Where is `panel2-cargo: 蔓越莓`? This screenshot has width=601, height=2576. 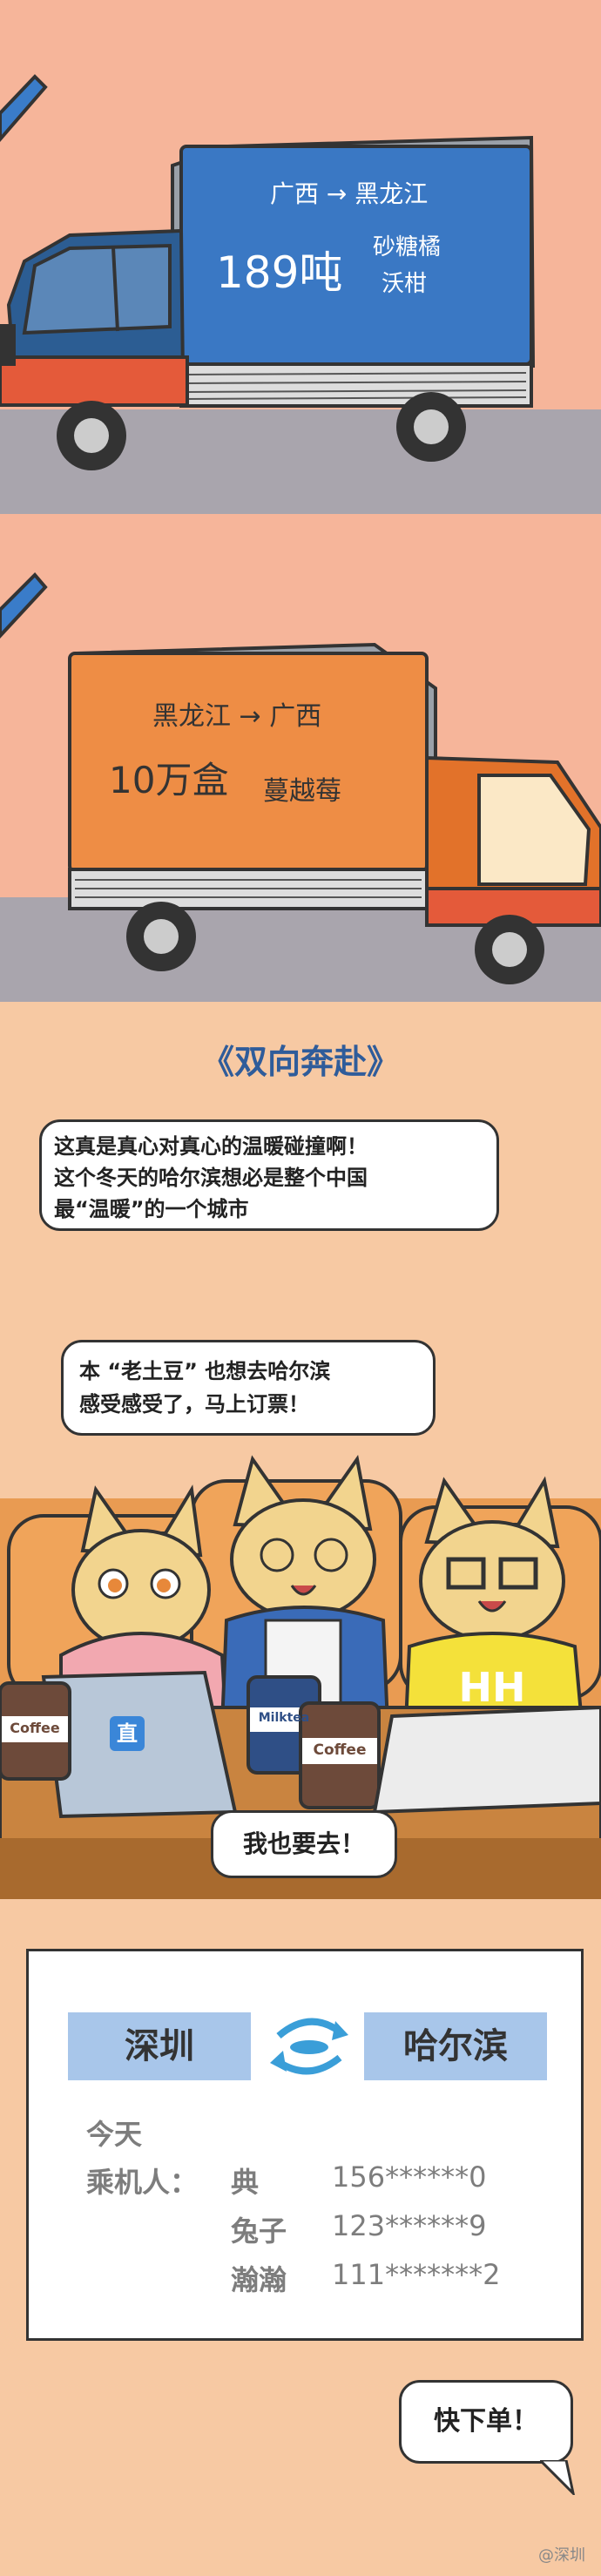
panel2-cargo: 蔓越莓 is located at coordinates (302, 791).